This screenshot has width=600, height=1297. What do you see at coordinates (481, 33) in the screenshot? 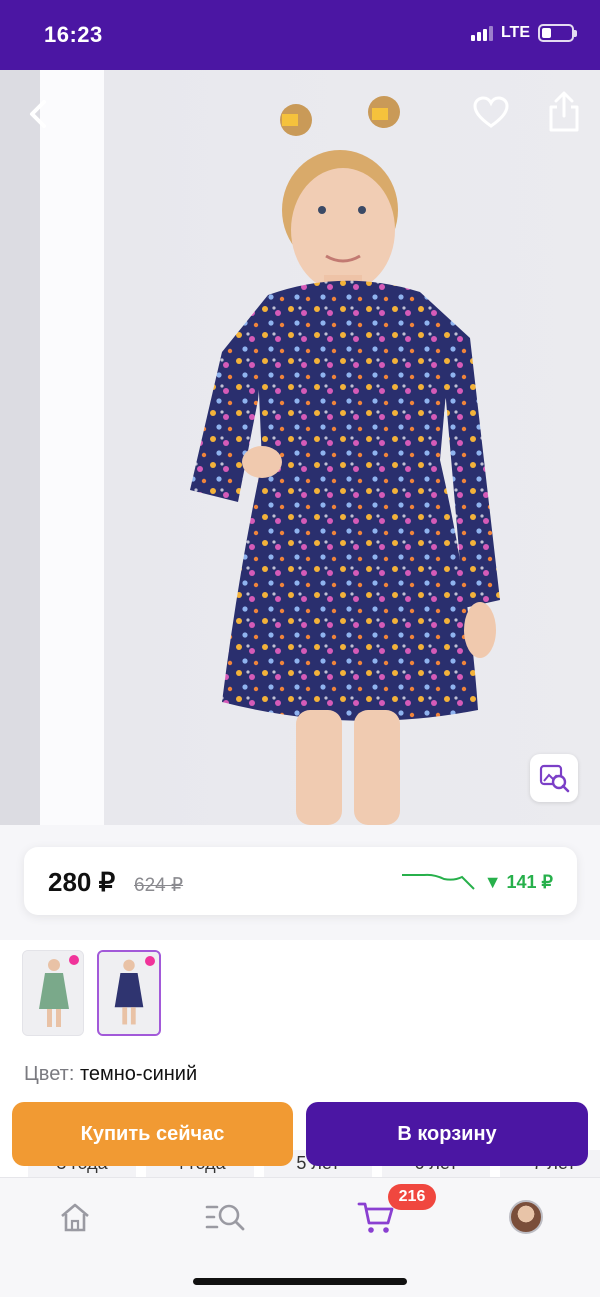
I see `signal-icon` at bounding box center [481, 33].